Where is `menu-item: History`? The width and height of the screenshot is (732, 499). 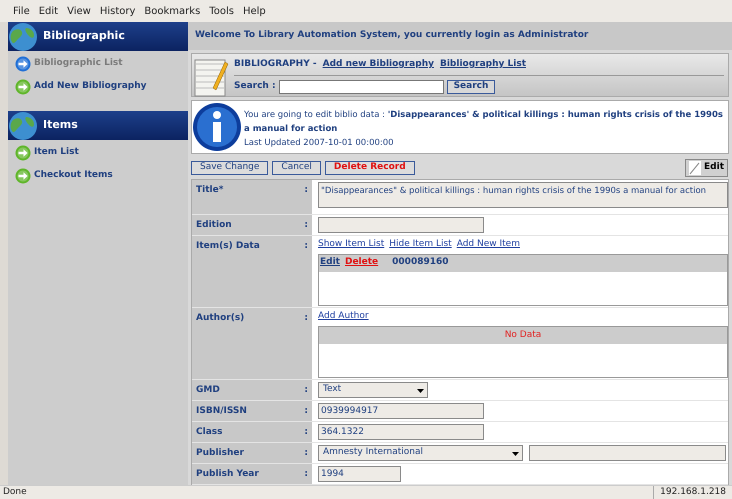
menu-item: History is located at coordinates (118, 11).